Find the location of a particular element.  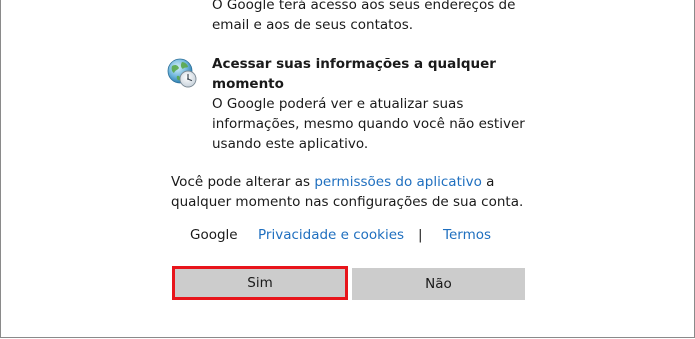

yes-button: Sim is located at coordinates (260, 283).